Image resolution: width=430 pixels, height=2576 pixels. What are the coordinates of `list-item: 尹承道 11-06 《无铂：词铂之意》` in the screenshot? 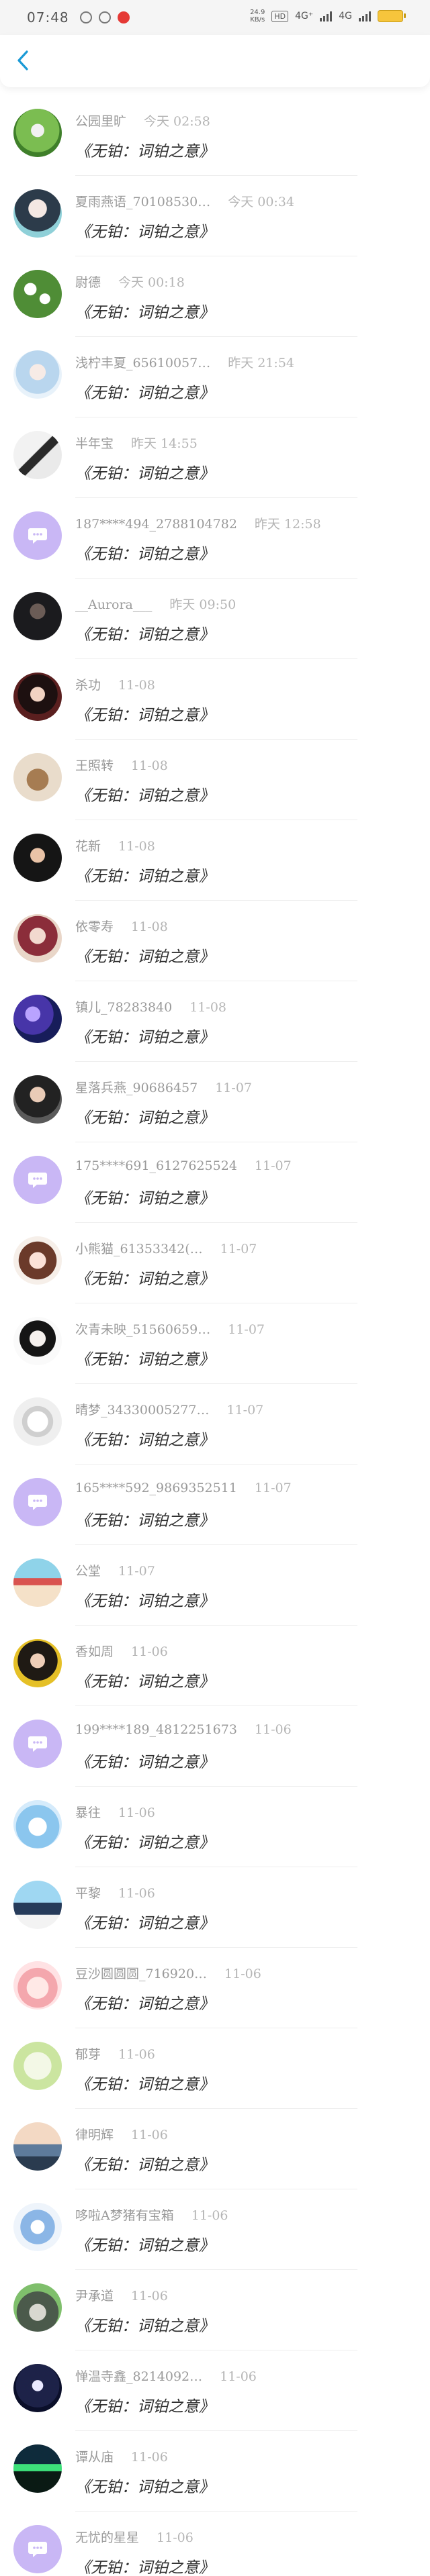 It's located at (215, 2310).